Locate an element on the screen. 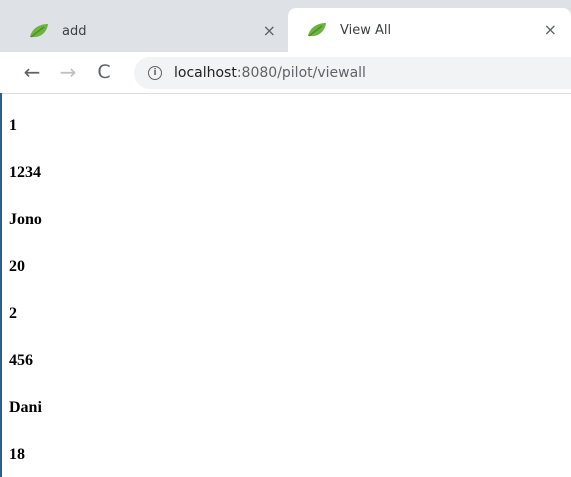 The width and height of the screenshot is (571, 477). list-item: 456 is located at coordinates (21, 360).